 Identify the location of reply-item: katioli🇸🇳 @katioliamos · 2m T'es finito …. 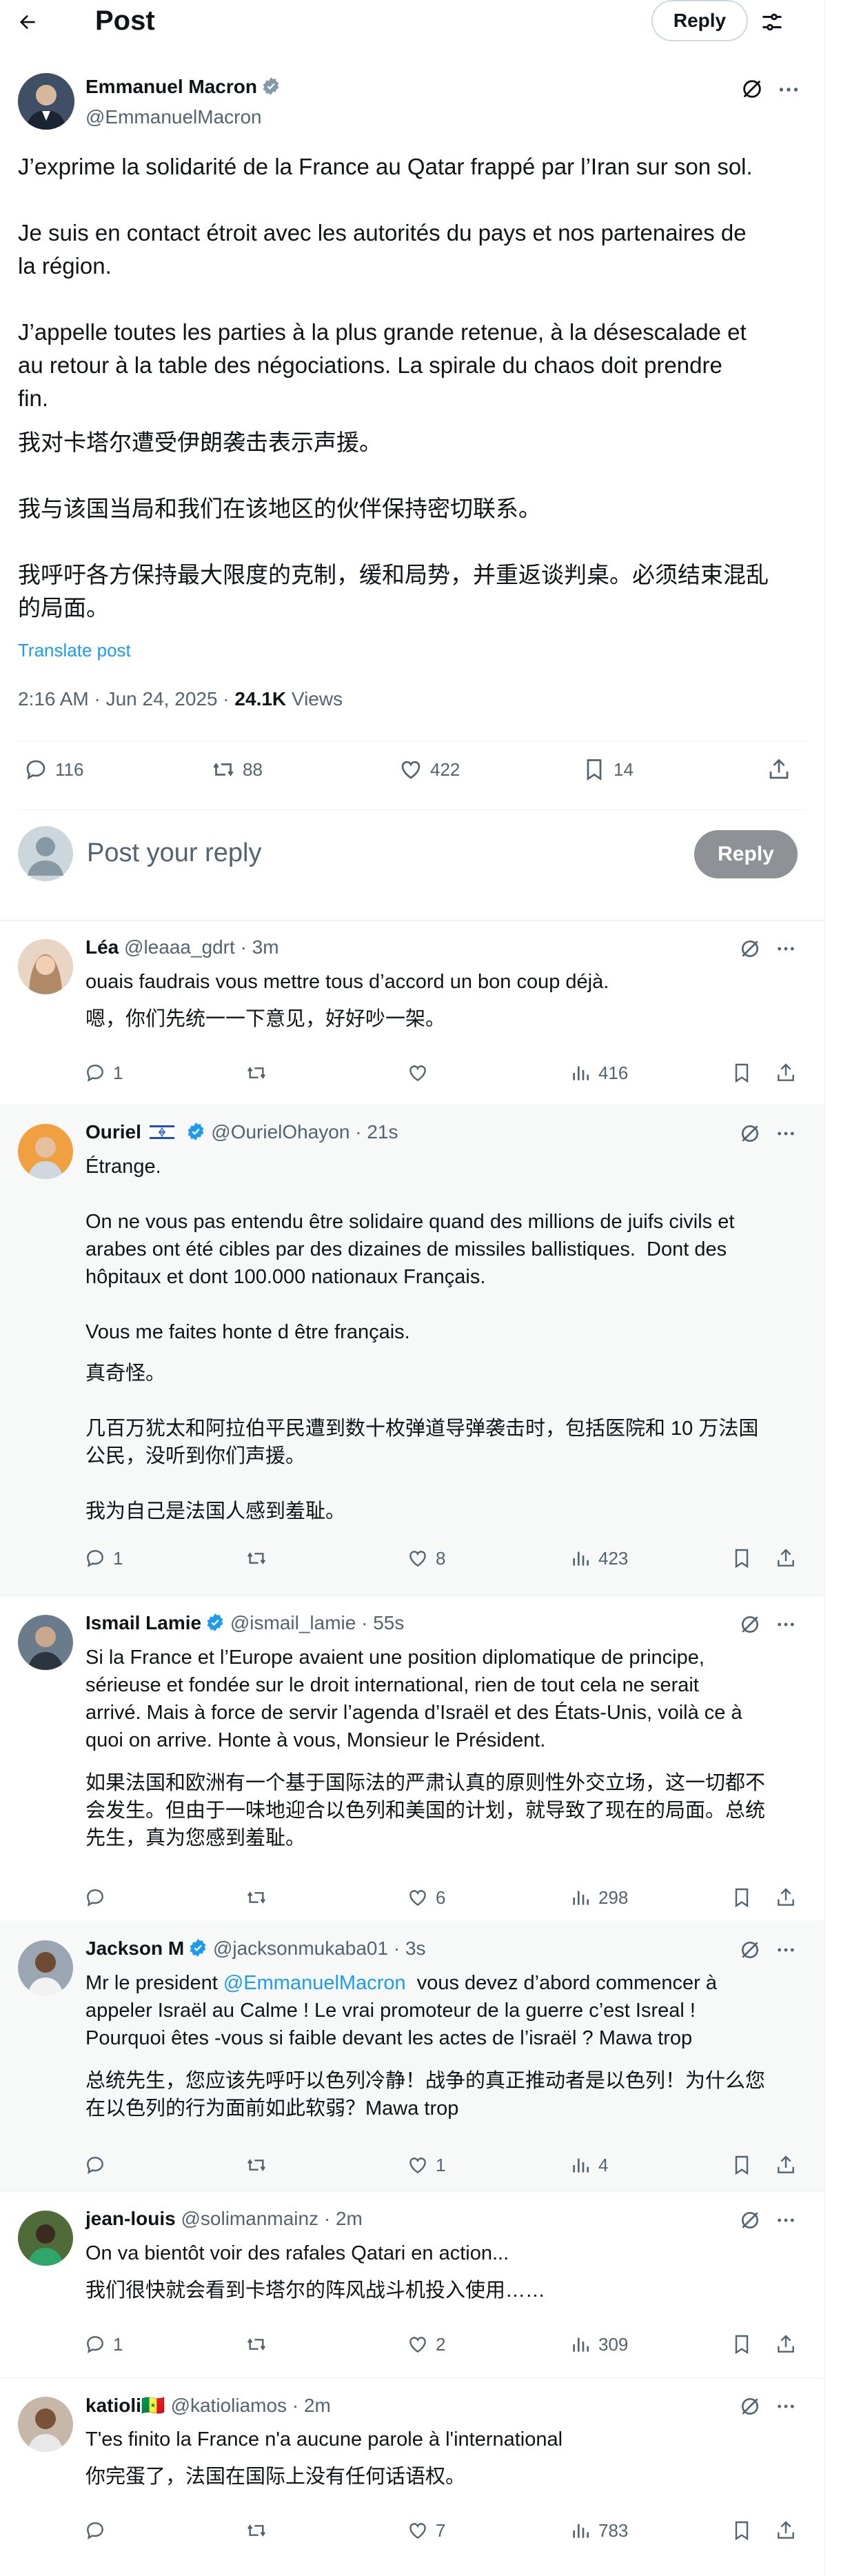
(412, 2477).